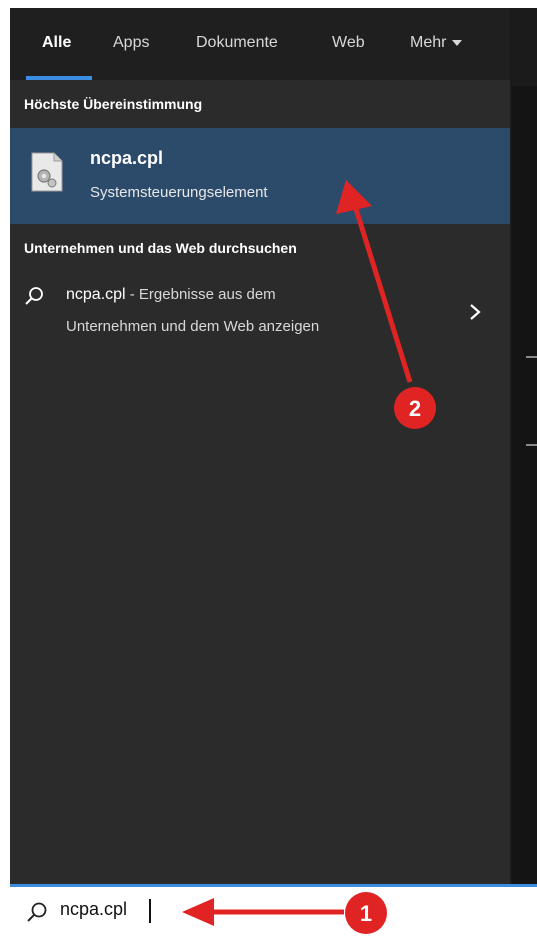  I want to click on web-search-line2: Unternehmen und dem Web anzeigen, so click(193, 326).